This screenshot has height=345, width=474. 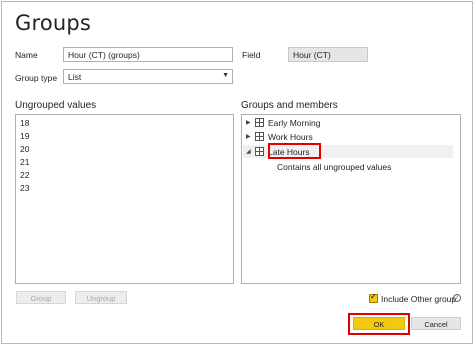 What do you see at coordinates (148, 76) in the screenshot?
I see `group-type-select: List ▼` at bounding box center [148, 76].